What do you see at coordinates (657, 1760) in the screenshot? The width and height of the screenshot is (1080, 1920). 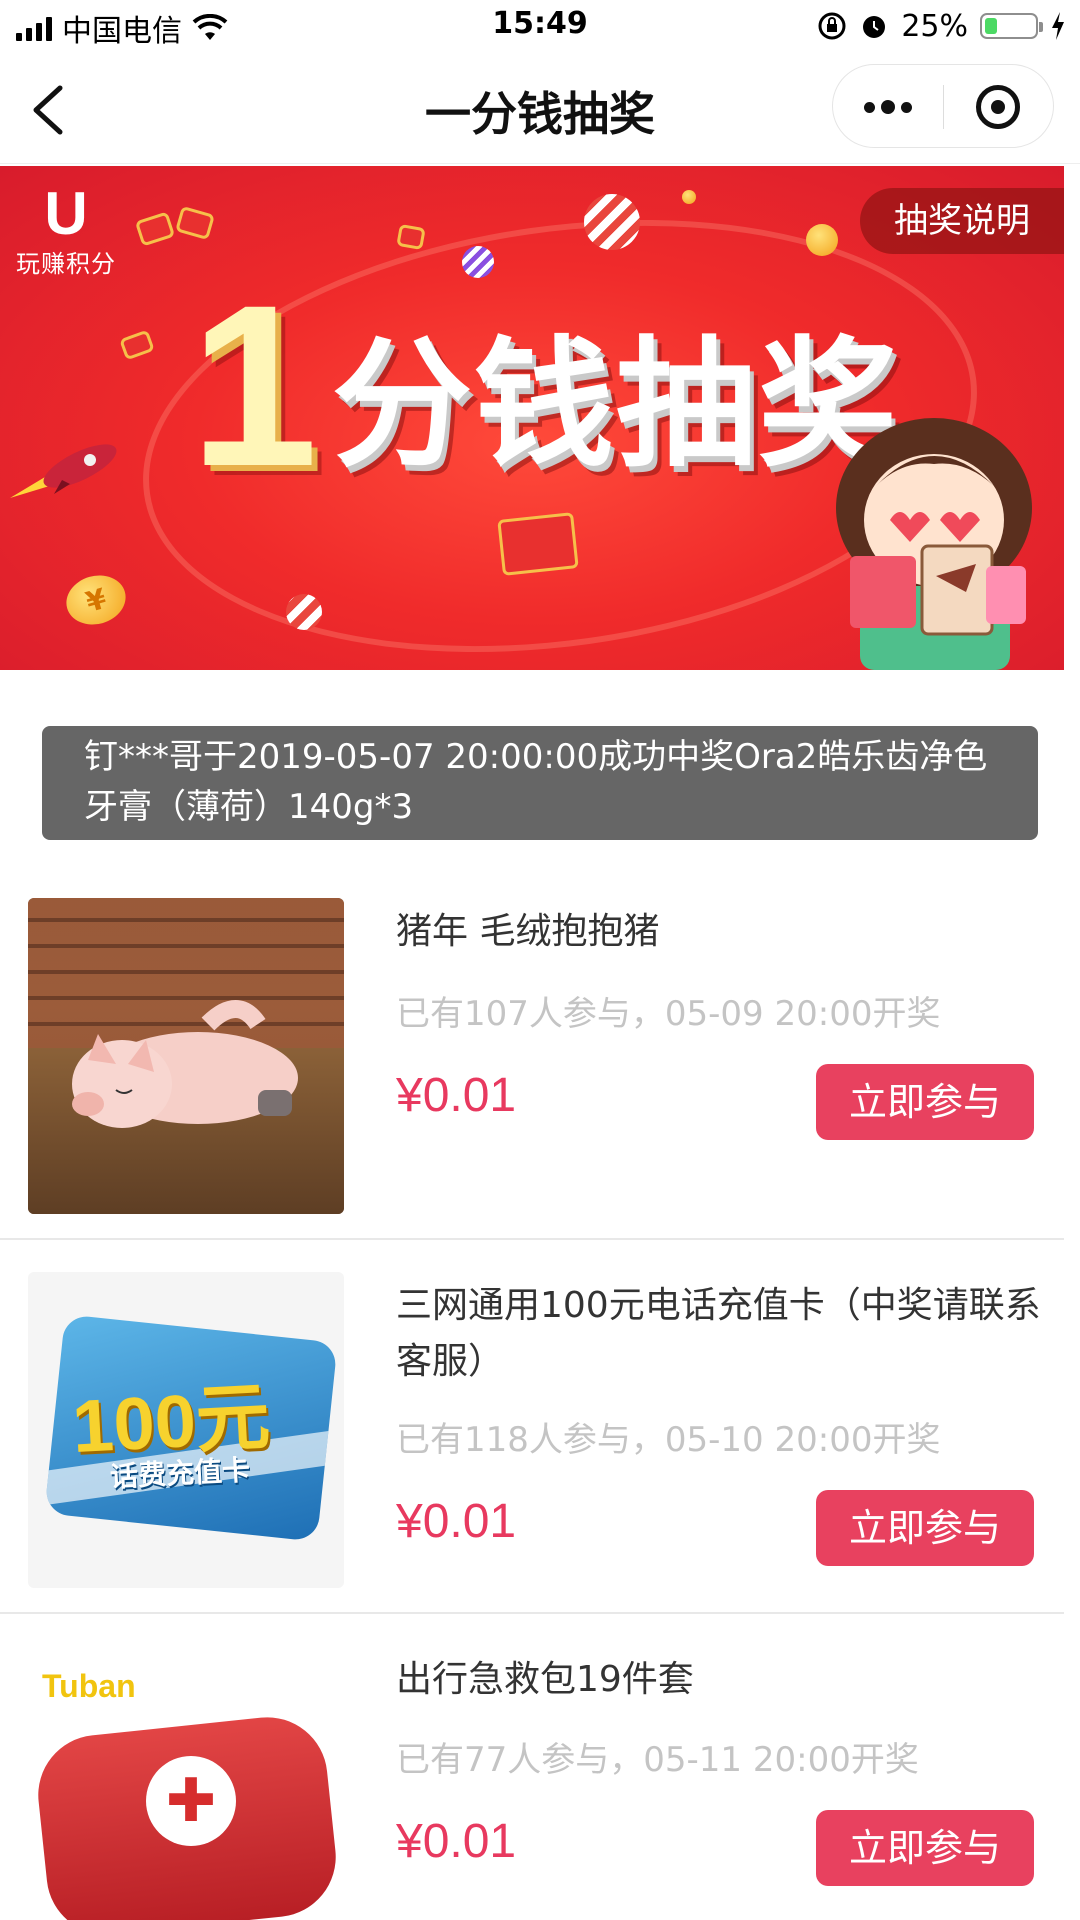 I see `participation-info: 已有77人参与，05-11 20:00开奖` at bounding box center [657, 1760].